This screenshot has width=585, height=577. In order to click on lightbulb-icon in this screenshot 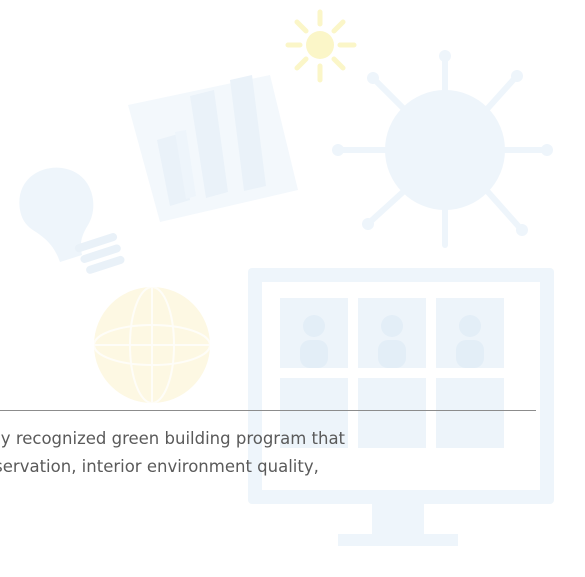, I will do `click(72, 220)`.